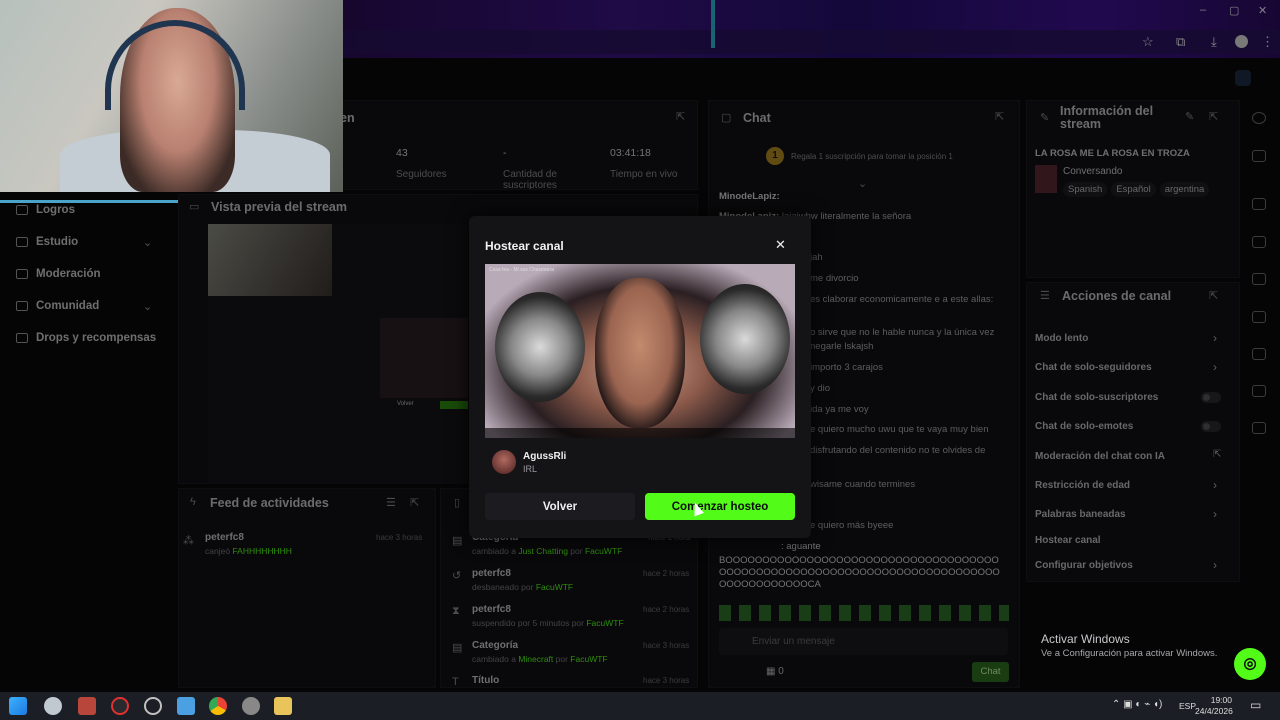  Describe the element at coordinates (1214, 711) in the screenshot. I see `clock-date: 24/4/2026` at that location.